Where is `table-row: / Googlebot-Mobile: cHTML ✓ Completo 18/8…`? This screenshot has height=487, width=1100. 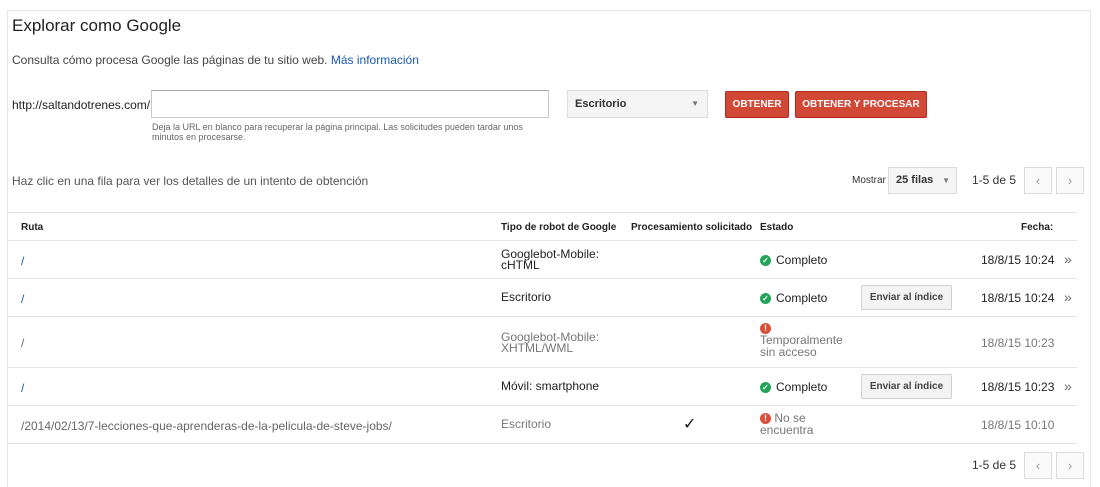
table-row: / Googlebot-Mobile: cHTML ✓ Completo 18/8… is located at coordinates (542, 260).